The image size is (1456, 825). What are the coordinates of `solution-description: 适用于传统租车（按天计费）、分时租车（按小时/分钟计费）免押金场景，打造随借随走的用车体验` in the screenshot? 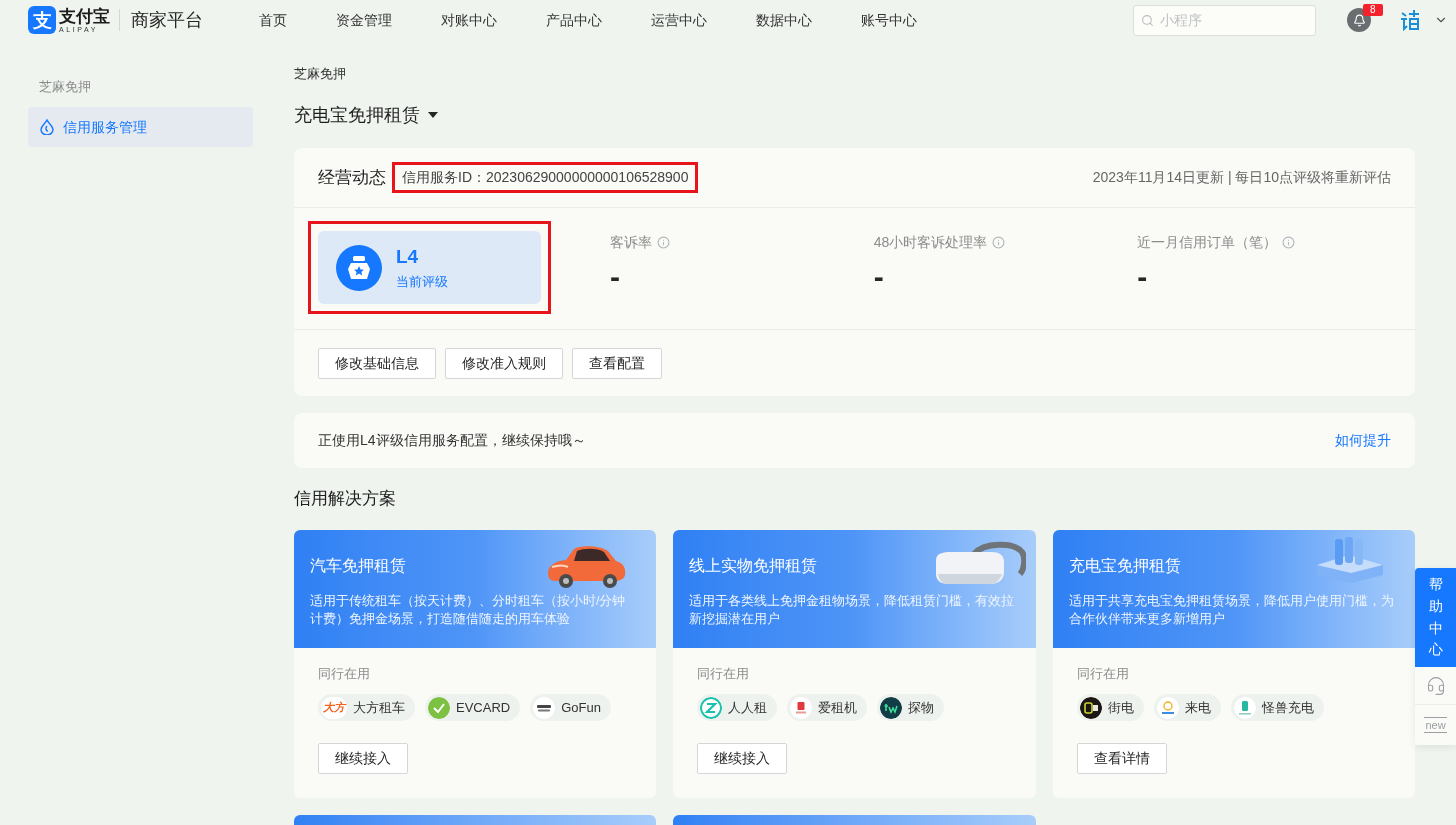 It's located at (468, 610).